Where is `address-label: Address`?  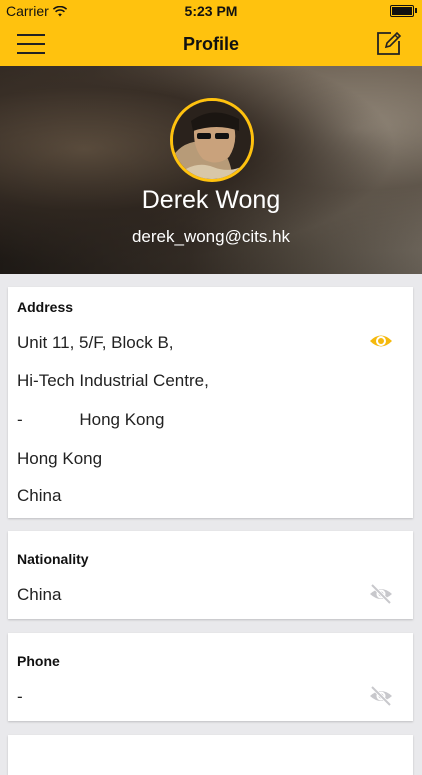
address-label: Address is located at coordinates (45, 307).